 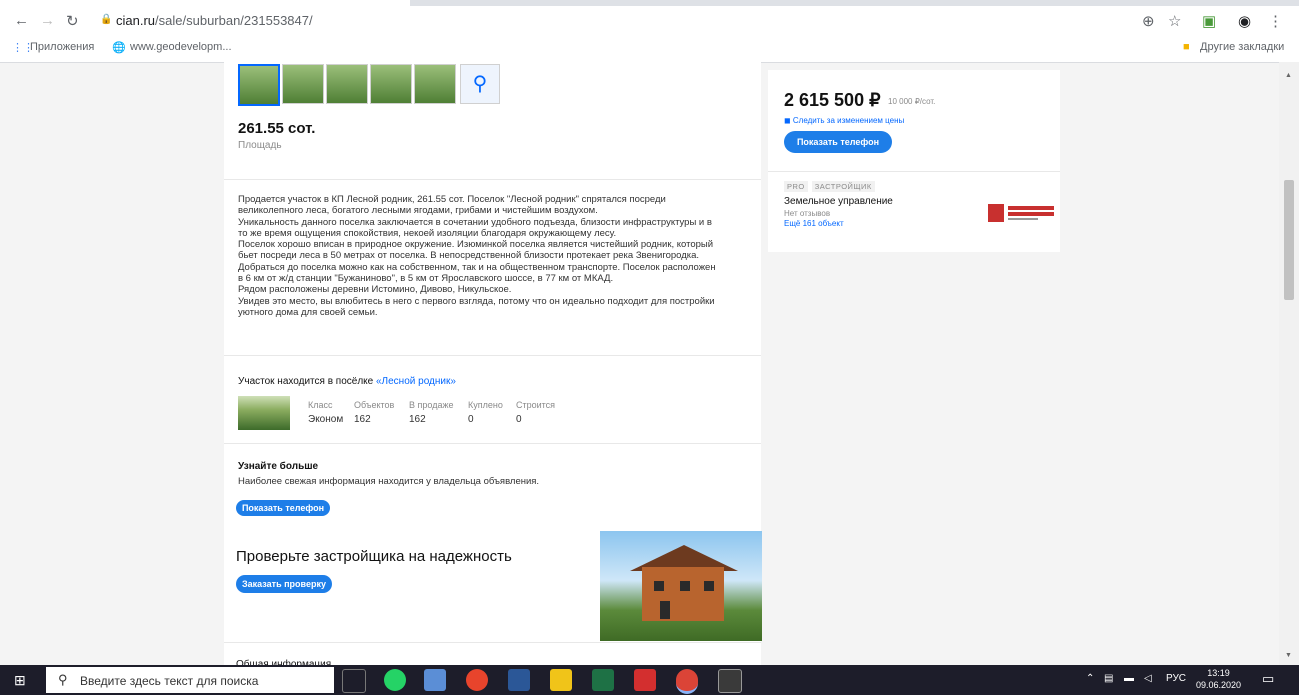 I want to click on village-stat-class: Класс Эконом, so click(x=325, y=412).